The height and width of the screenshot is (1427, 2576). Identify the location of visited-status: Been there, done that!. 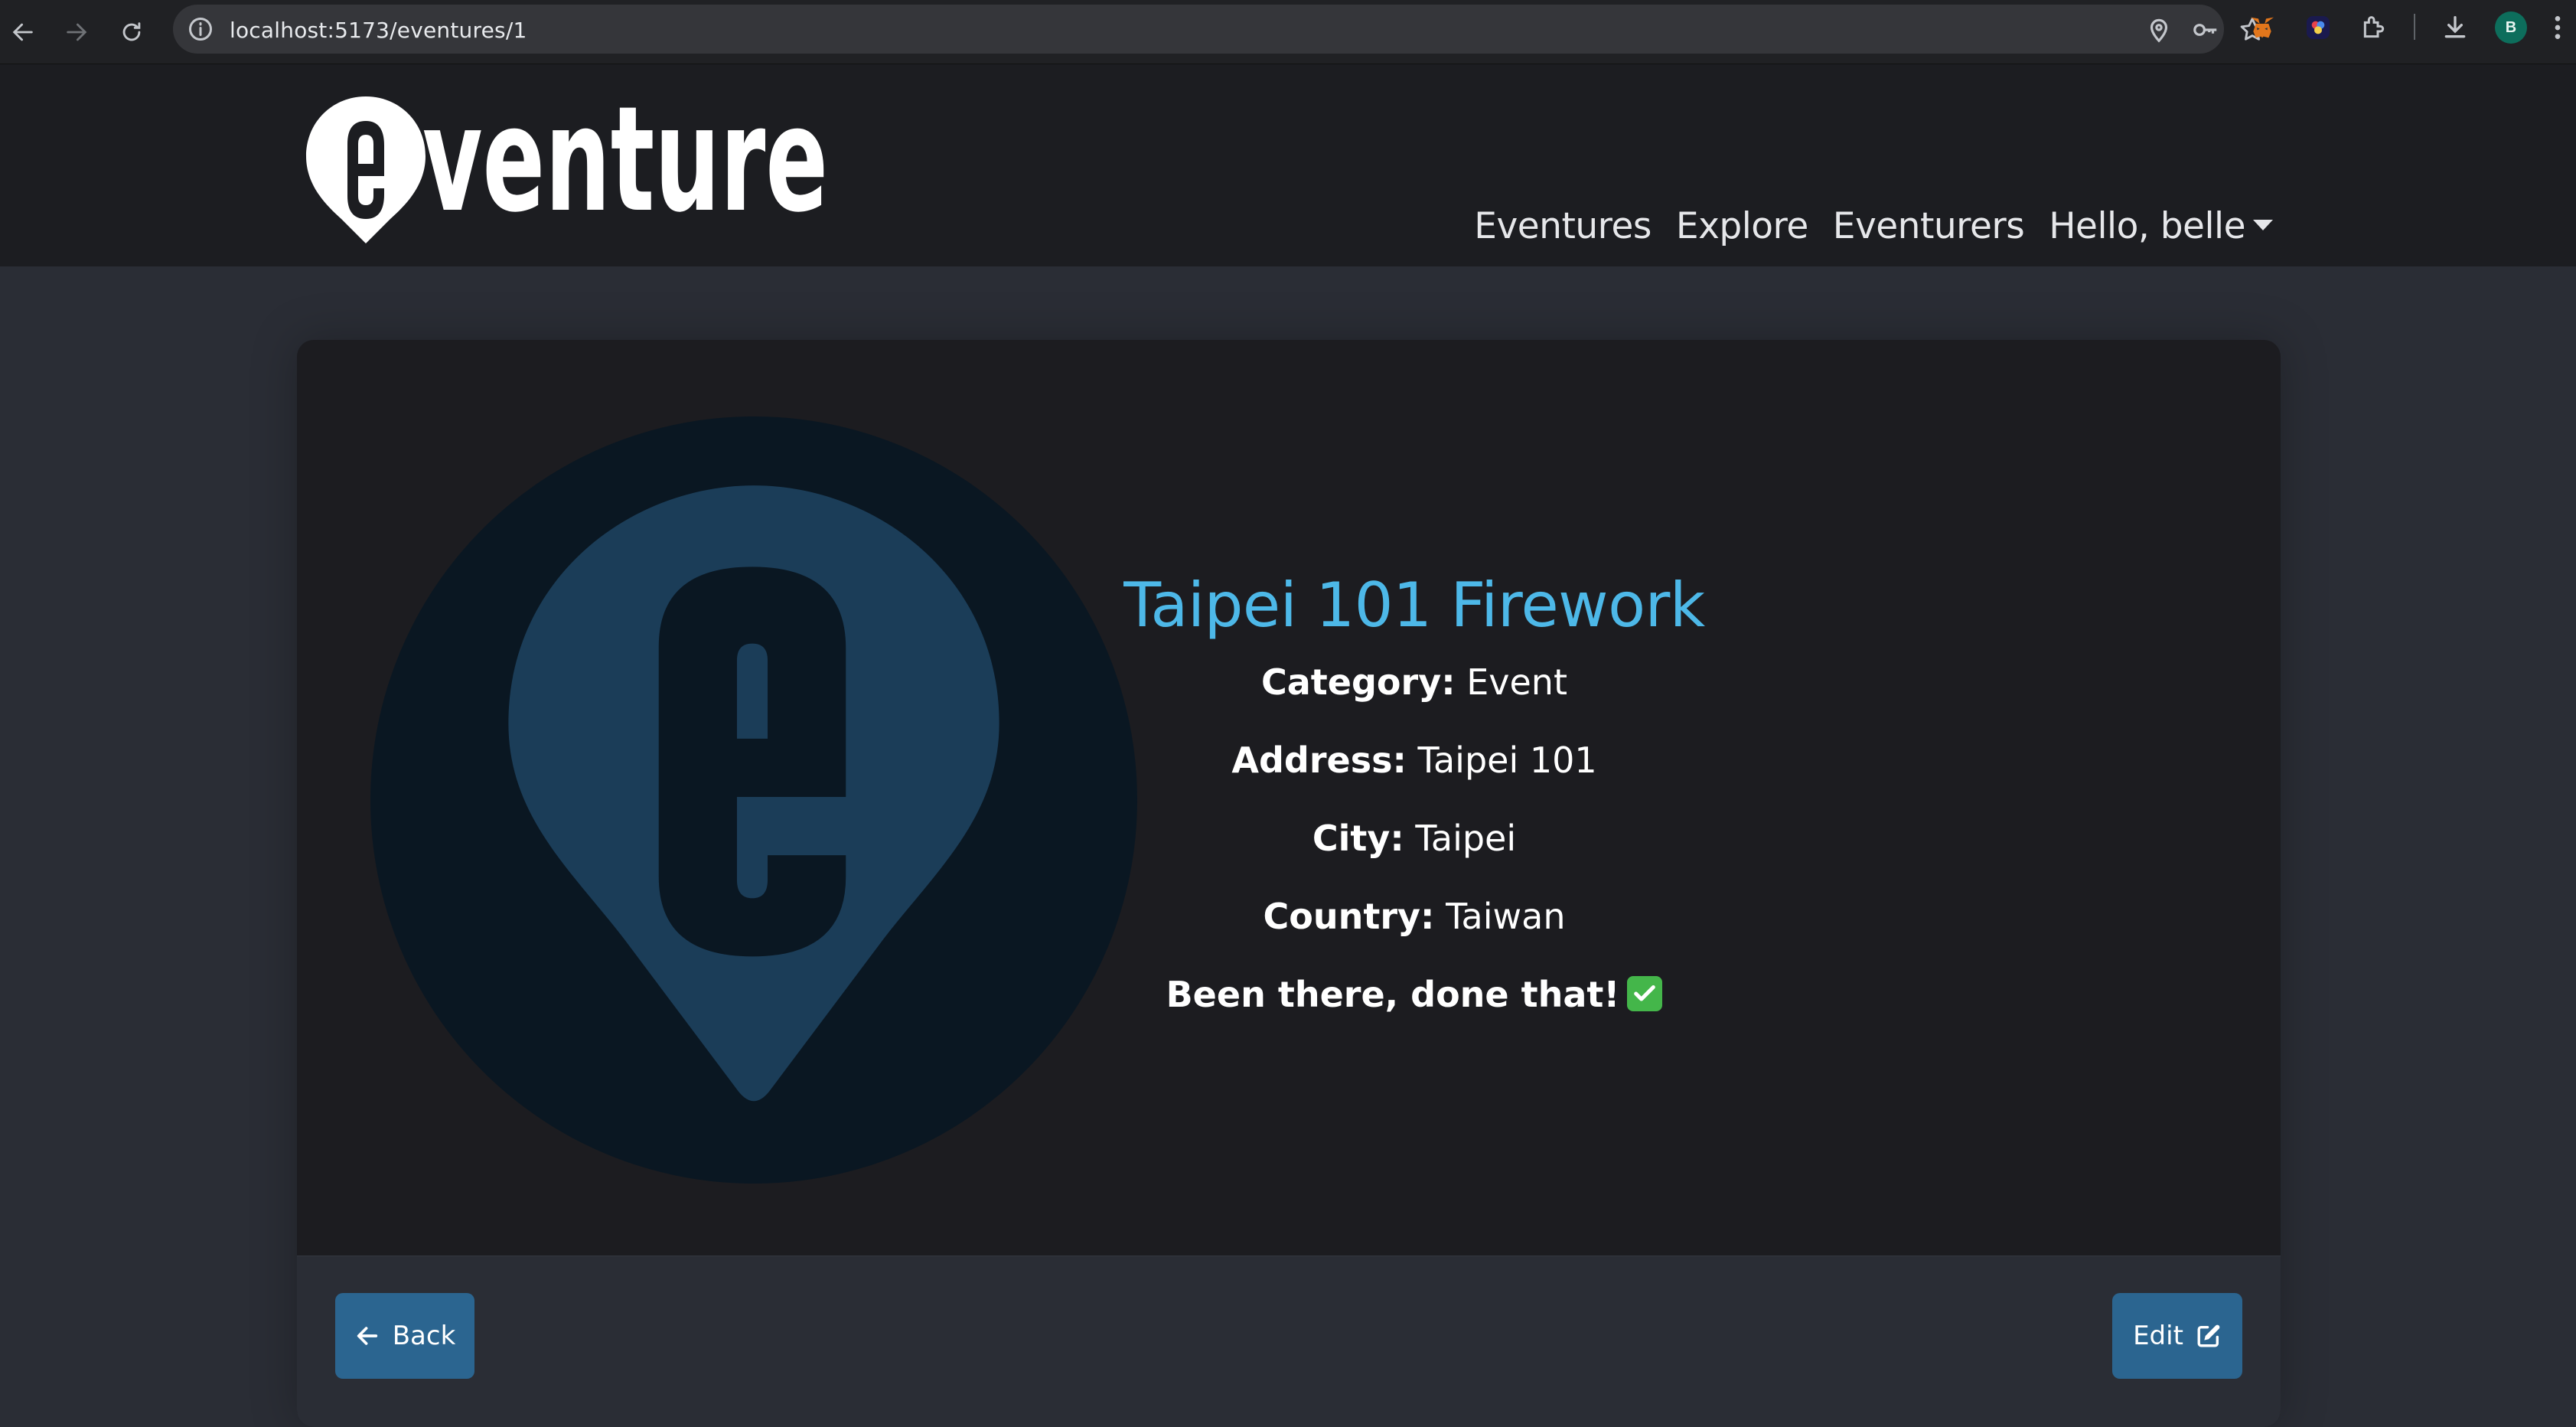
(1414, 995).